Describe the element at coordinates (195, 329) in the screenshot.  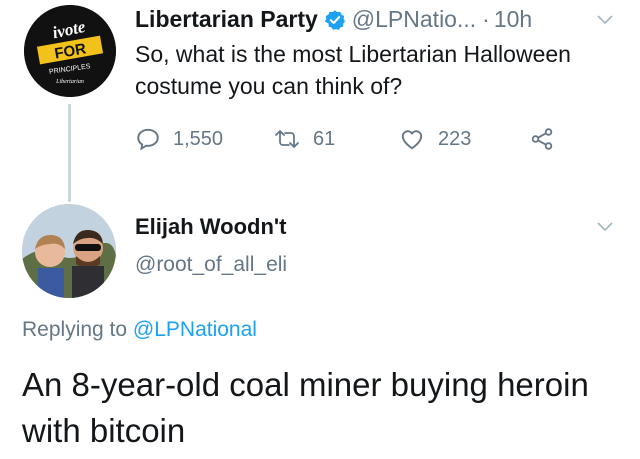
I see `replying-mention-link: @LPNational` at that location.